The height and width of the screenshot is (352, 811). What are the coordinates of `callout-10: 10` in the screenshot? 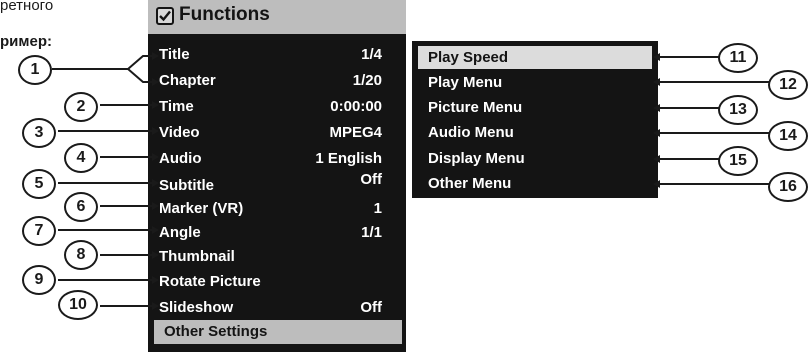 It's located at (78, 305).